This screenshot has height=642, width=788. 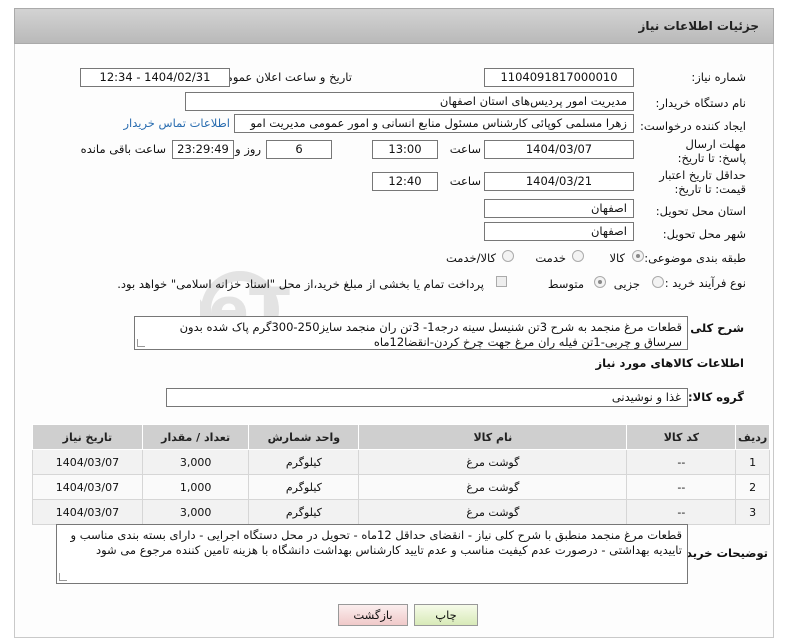 What do you see at coordinates (638, 256) in the screenshot?
I see `category-radio-goods` at bounding box center [638, 256].